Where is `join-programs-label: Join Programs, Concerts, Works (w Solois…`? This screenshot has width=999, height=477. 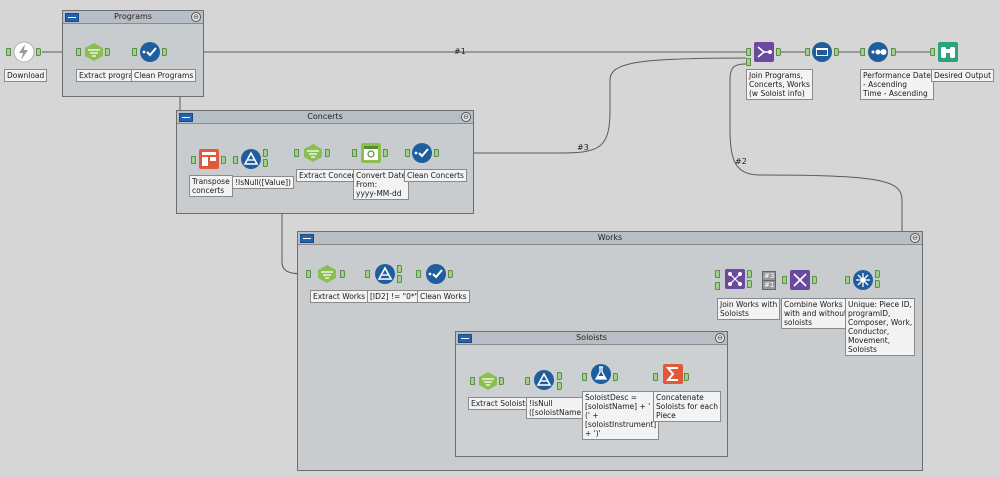 join-programs-label: Join Programs, Concerts, Works (w Solois… is located at coordinates (779, 84).